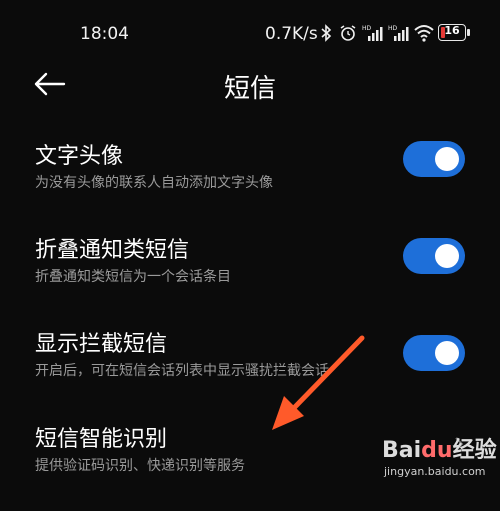 The width and height of the screenshot is (500, 511). I want to click on baidu-watermark: Baidu经验 jingyan.baidu.com, so click(439, 458).